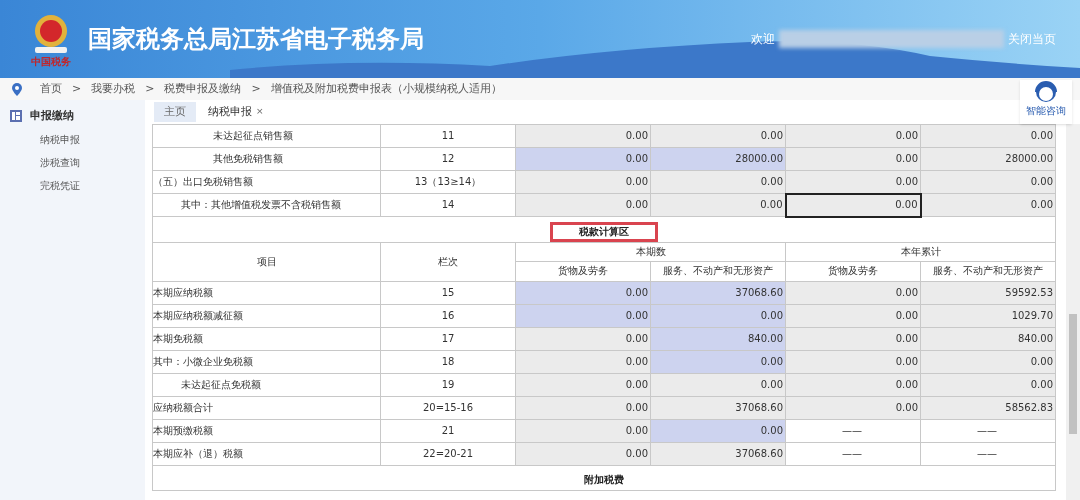 The image size is (1080, 500). Describe the element at coordinates (604, 479) in the screenshot. I see `section-title: 附加税费` at that location.